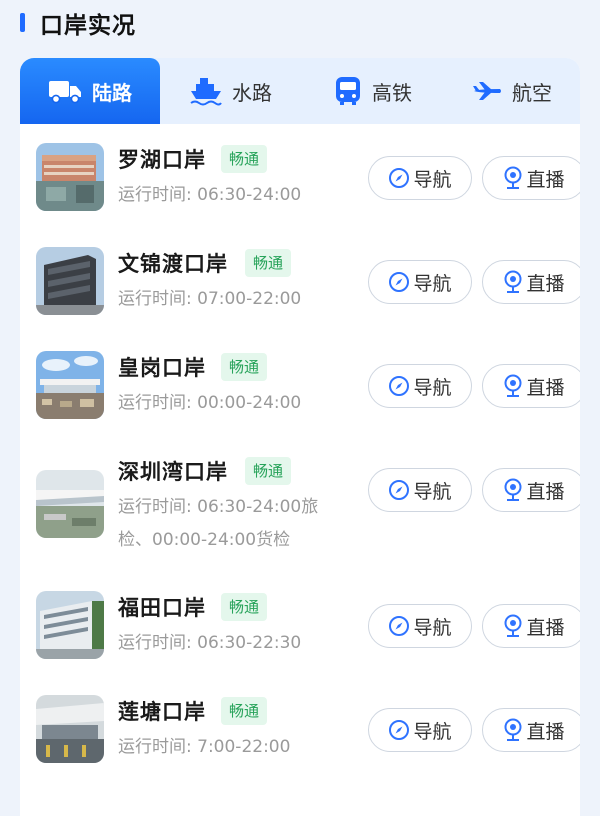  I want to click on operating-hours: 运行时间: 07:00-22:00, so click(210, 299).